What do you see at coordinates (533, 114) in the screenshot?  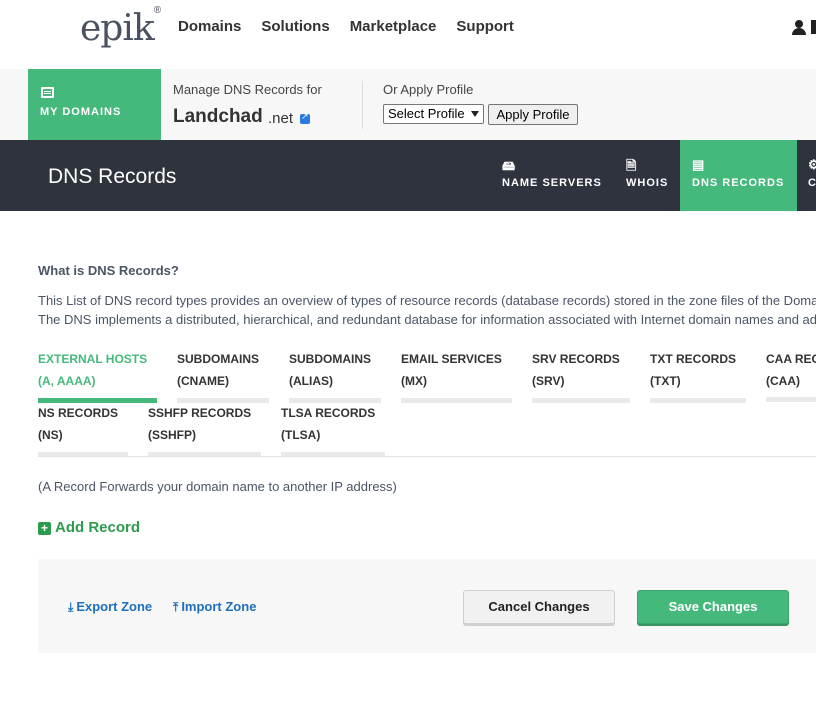 I see `apply-profile-button: Apply Profile` at bounding box center [533, 114].